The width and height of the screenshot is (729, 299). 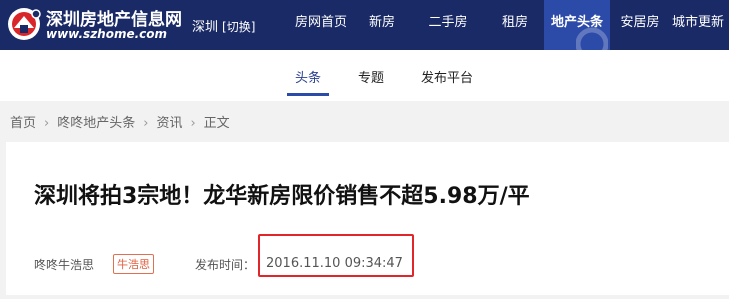 I want to click on nav-real-estate-headlines: 地产头条, so click(x=577, y=25).